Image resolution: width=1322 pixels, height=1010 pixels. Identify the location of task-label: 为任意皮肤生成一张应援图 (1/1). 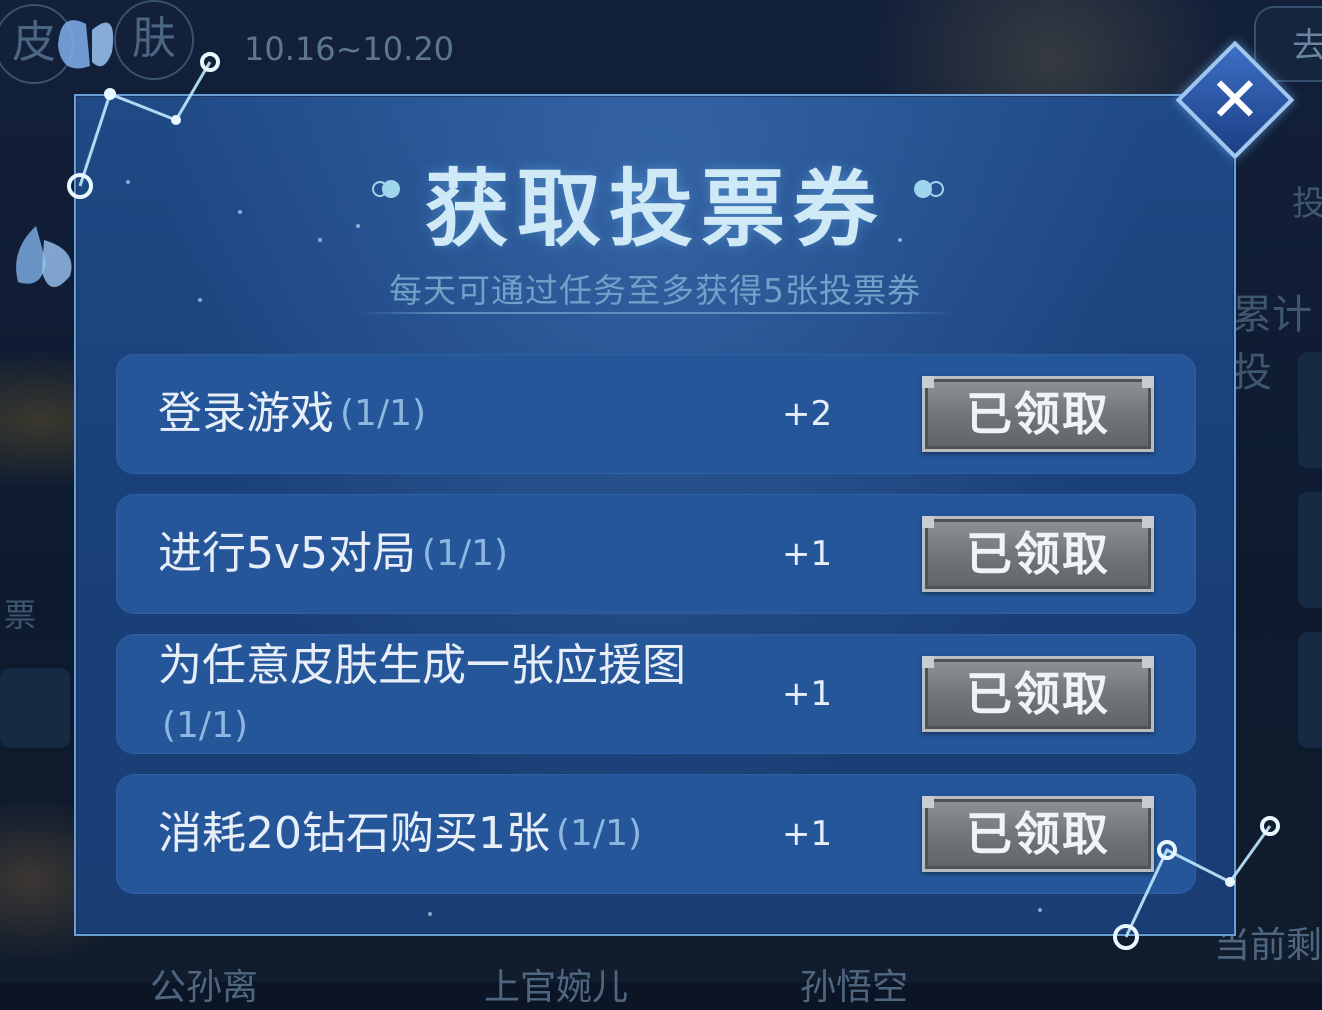
(458, 695).